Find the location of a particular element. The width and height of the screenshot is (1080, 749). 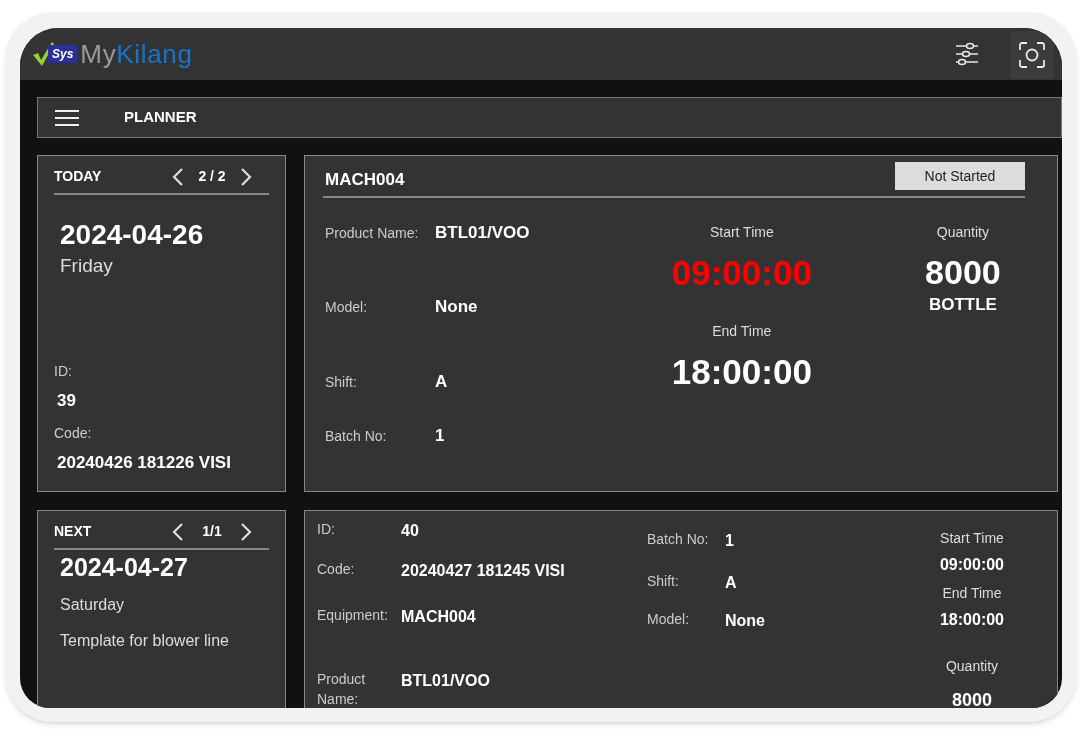

card-heading: NEXT is located at coordinates (73, 531).